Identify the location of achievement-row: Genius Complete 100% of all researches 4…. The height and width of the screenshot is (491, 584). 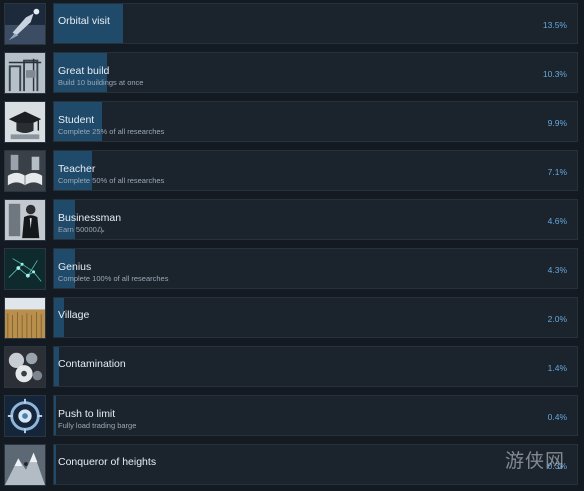
(292, 269).